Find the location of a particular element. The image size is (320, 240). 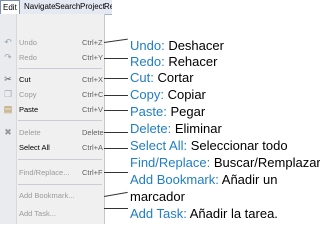

menu-item-label: Cut is located at coordinates (25, 79).